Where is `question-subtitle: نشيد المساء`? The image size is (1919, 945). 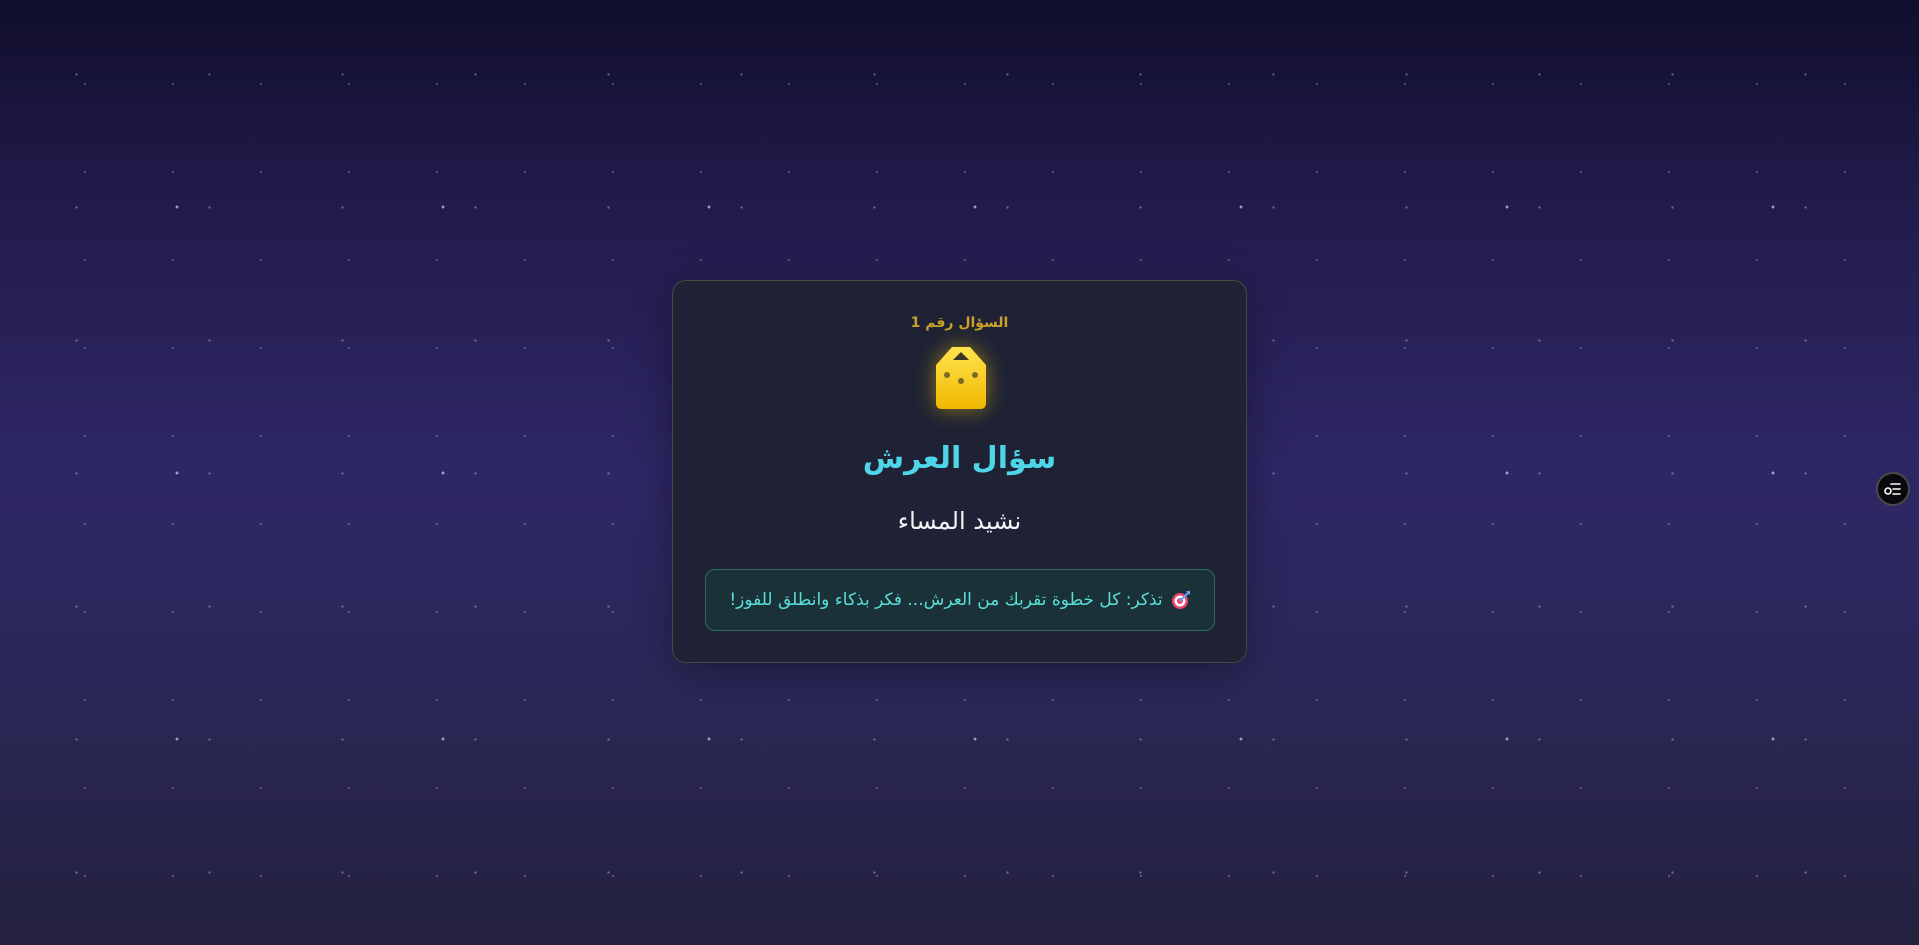 question-subtitle: نشيد المساء is located at coordinates (959, 521).